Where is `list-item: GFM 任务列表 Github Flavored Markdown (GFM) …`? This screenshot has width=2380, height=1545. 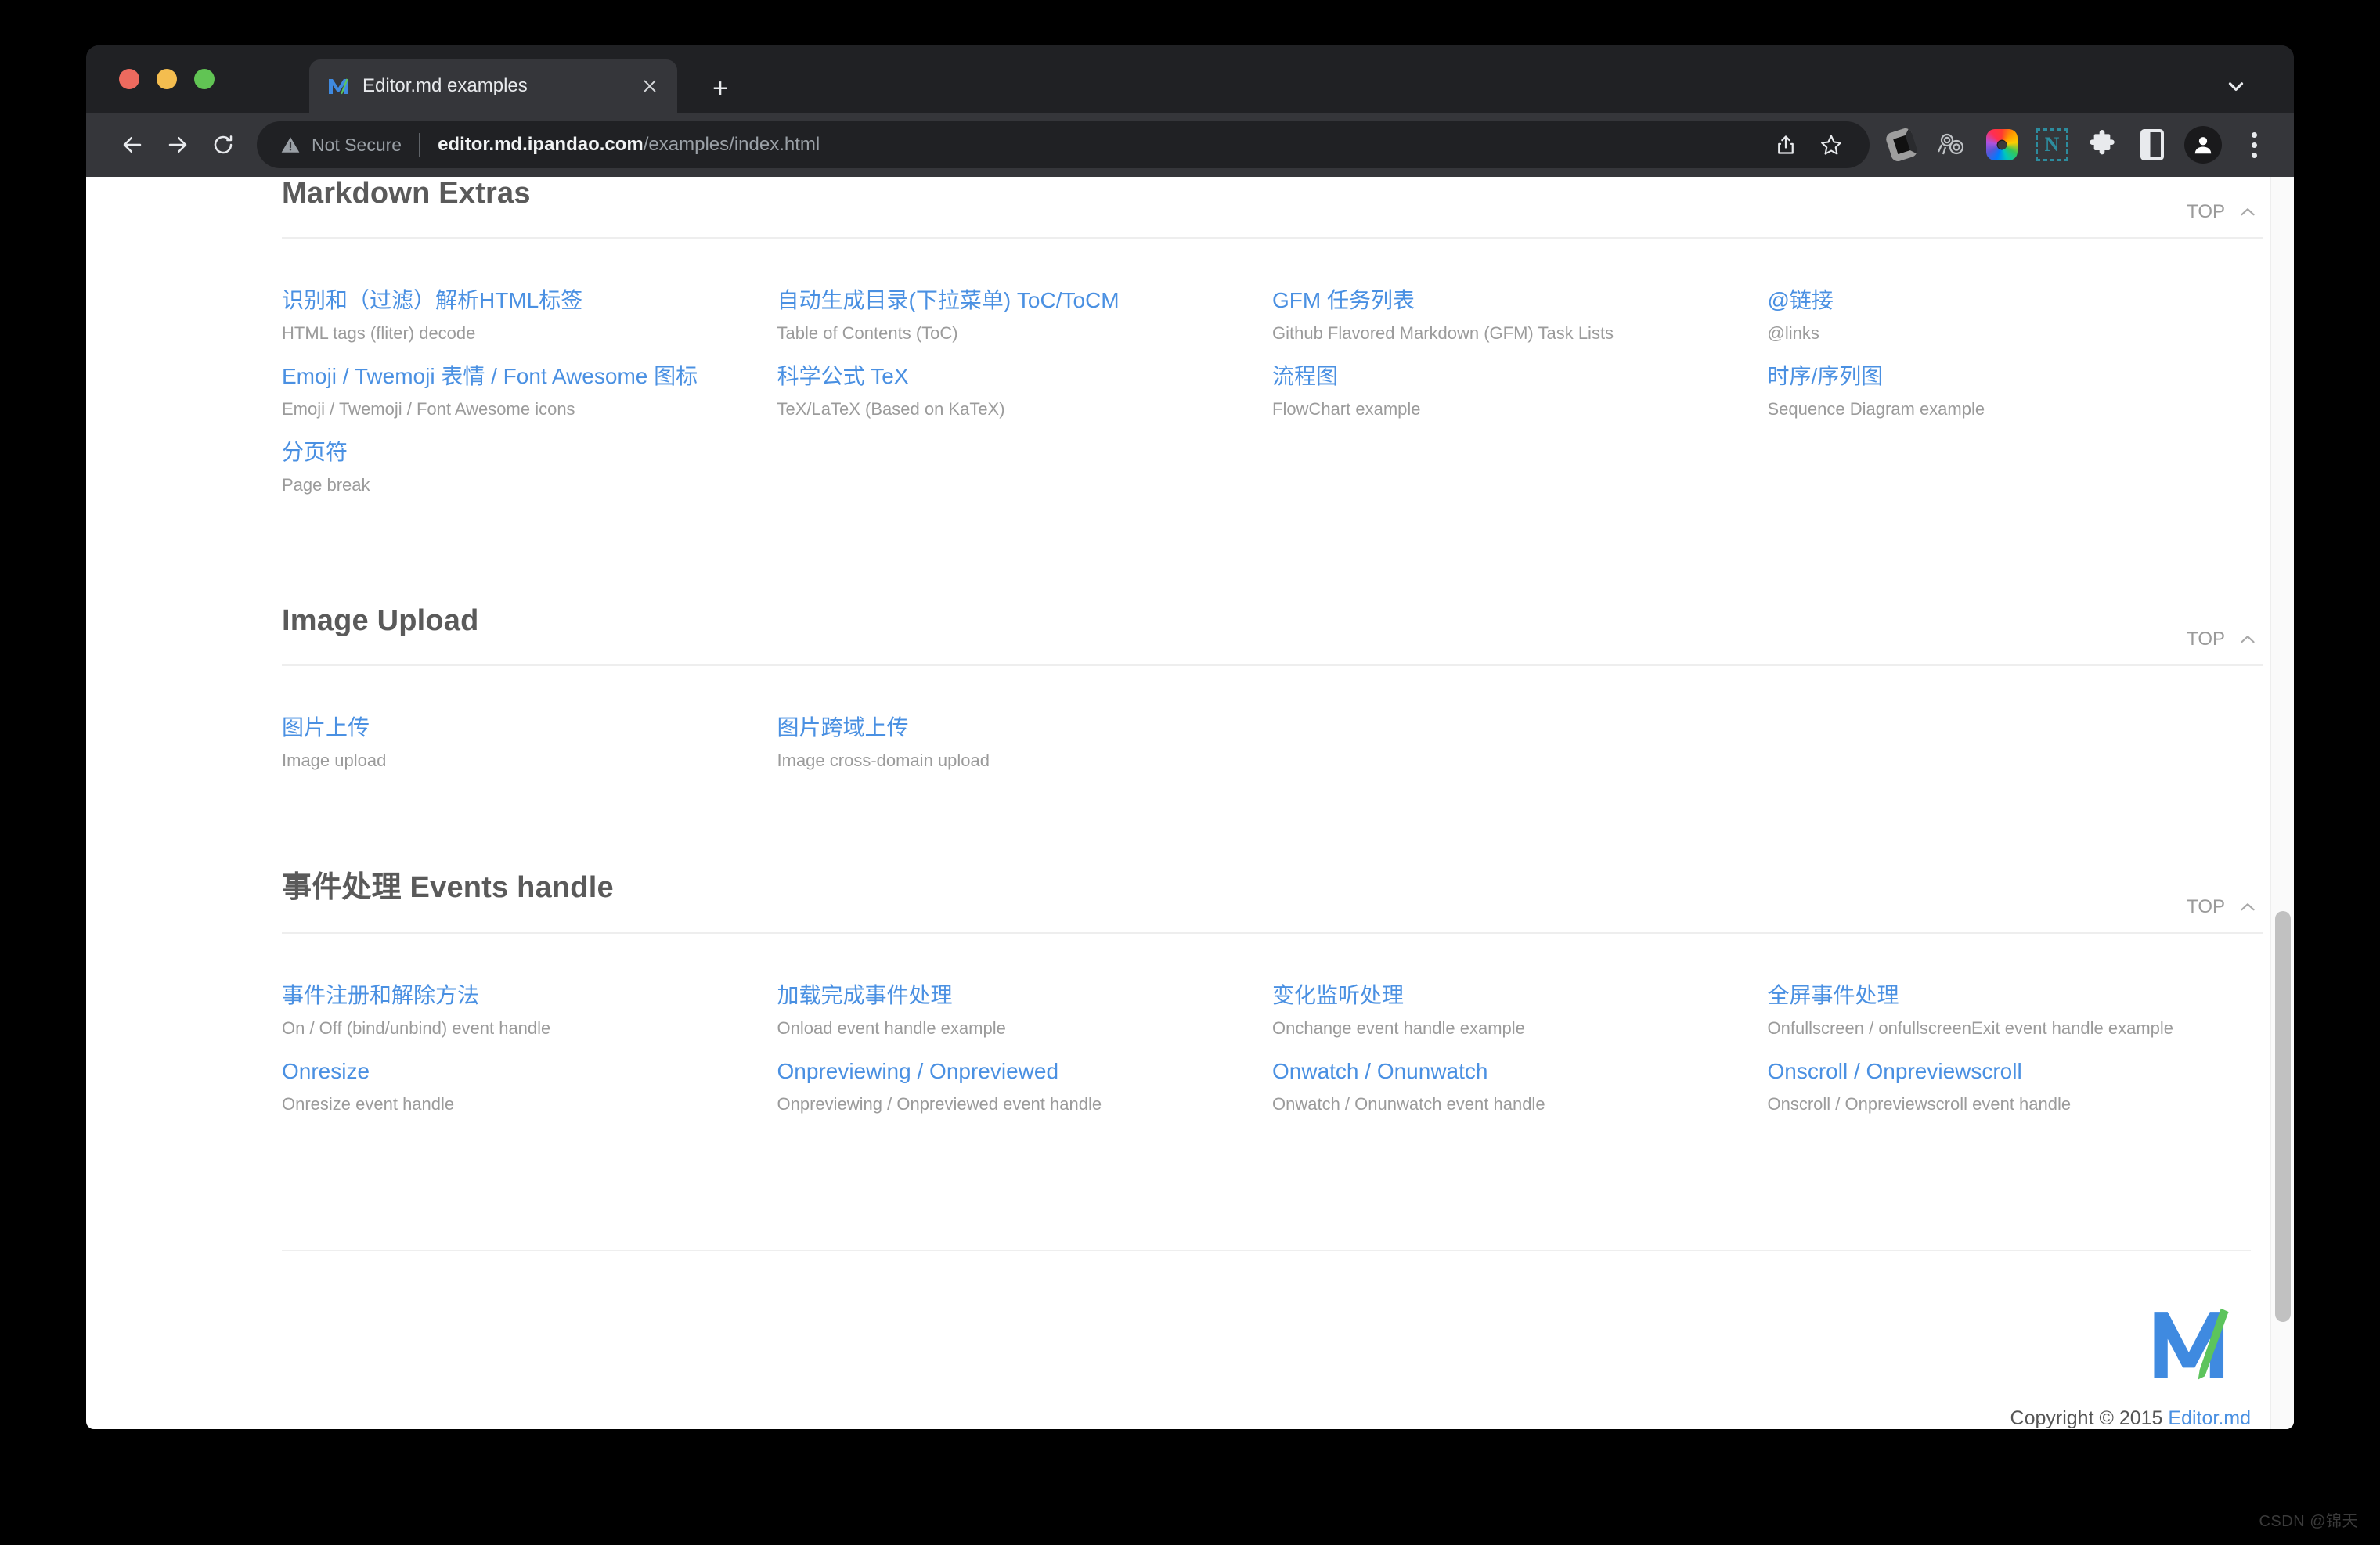 list-item: GFM 任务列表 Github Flavored Markdown (GFM) … is located at coordinates (1520, 322).